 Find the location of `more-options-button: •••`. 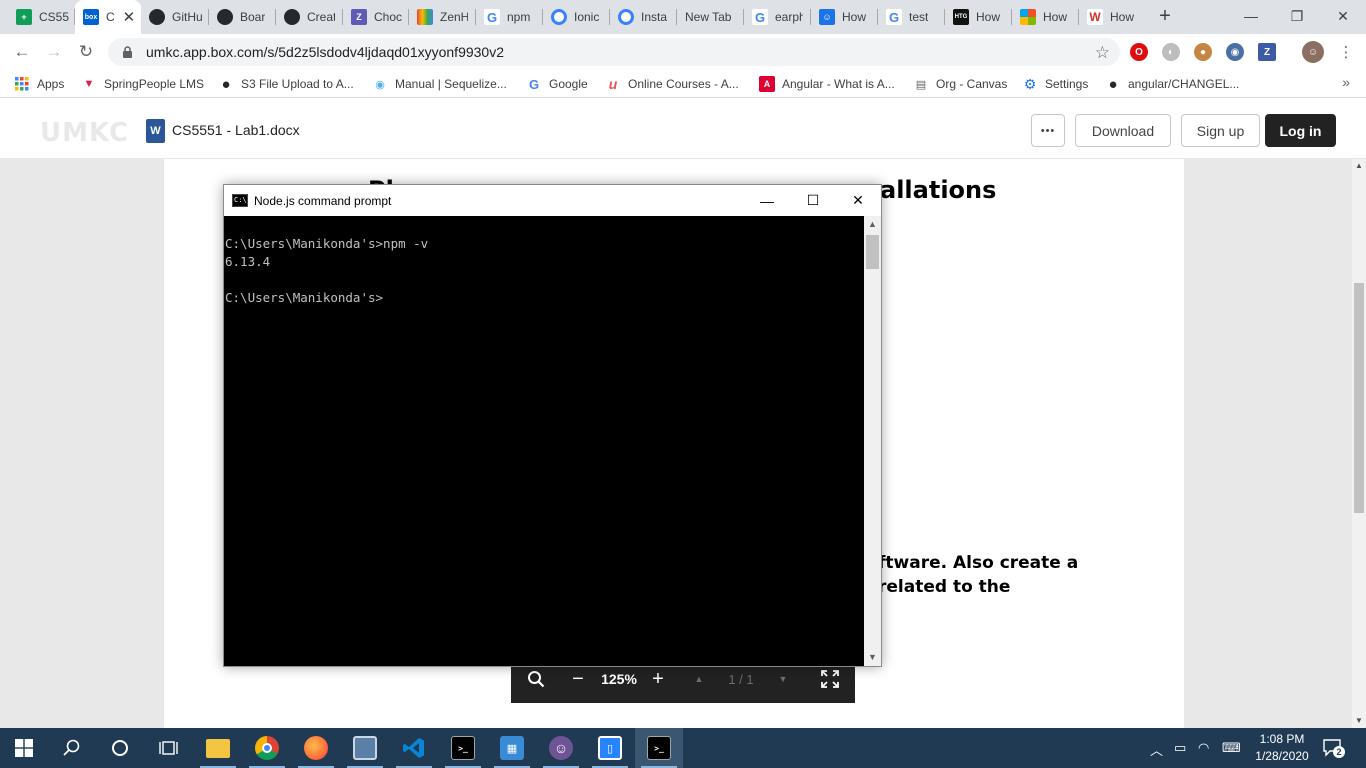

more-options-button: ••• is located at coordinates (1048, 130).